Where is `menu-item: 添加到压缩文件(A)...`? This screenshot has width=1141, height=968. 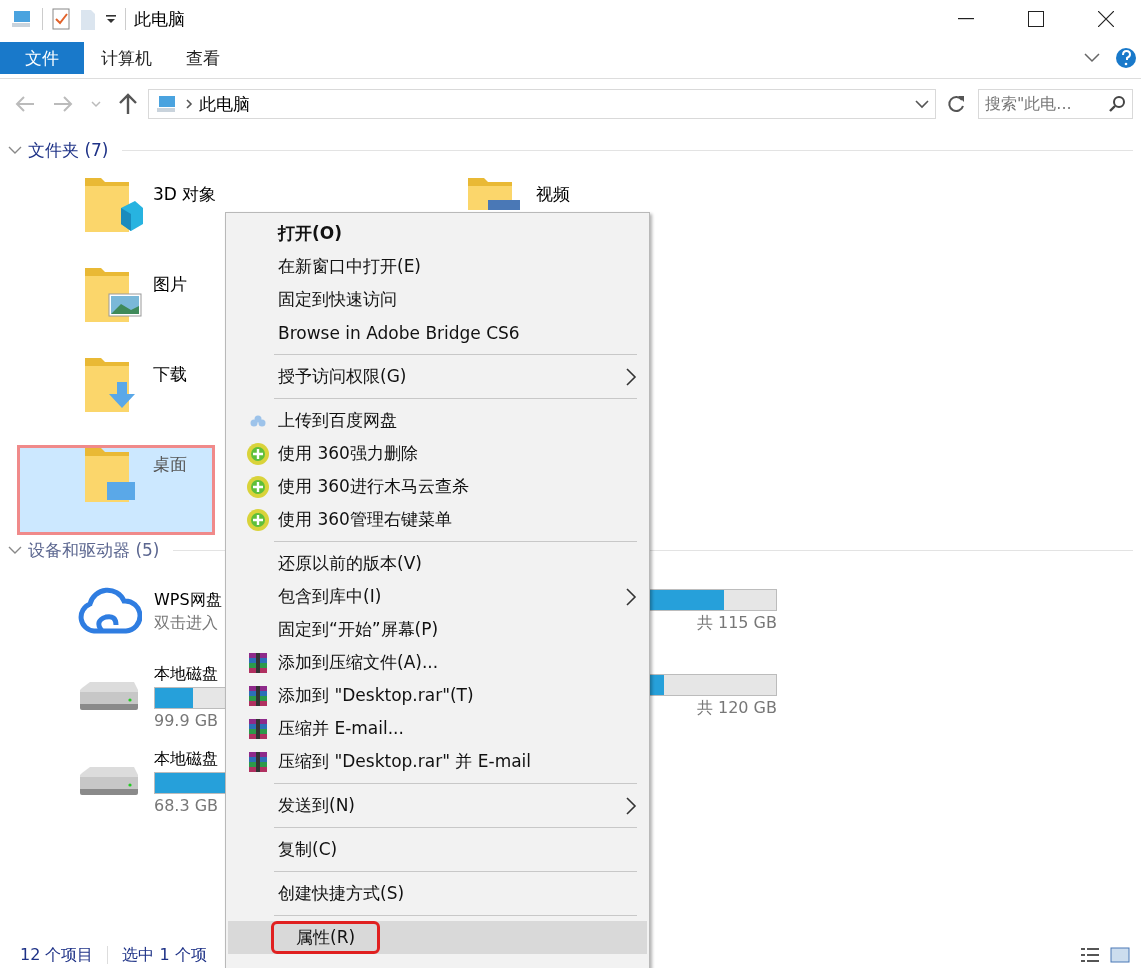
menu-item: 添加到压缩文件(A)... is located at coordinates (437, 662).